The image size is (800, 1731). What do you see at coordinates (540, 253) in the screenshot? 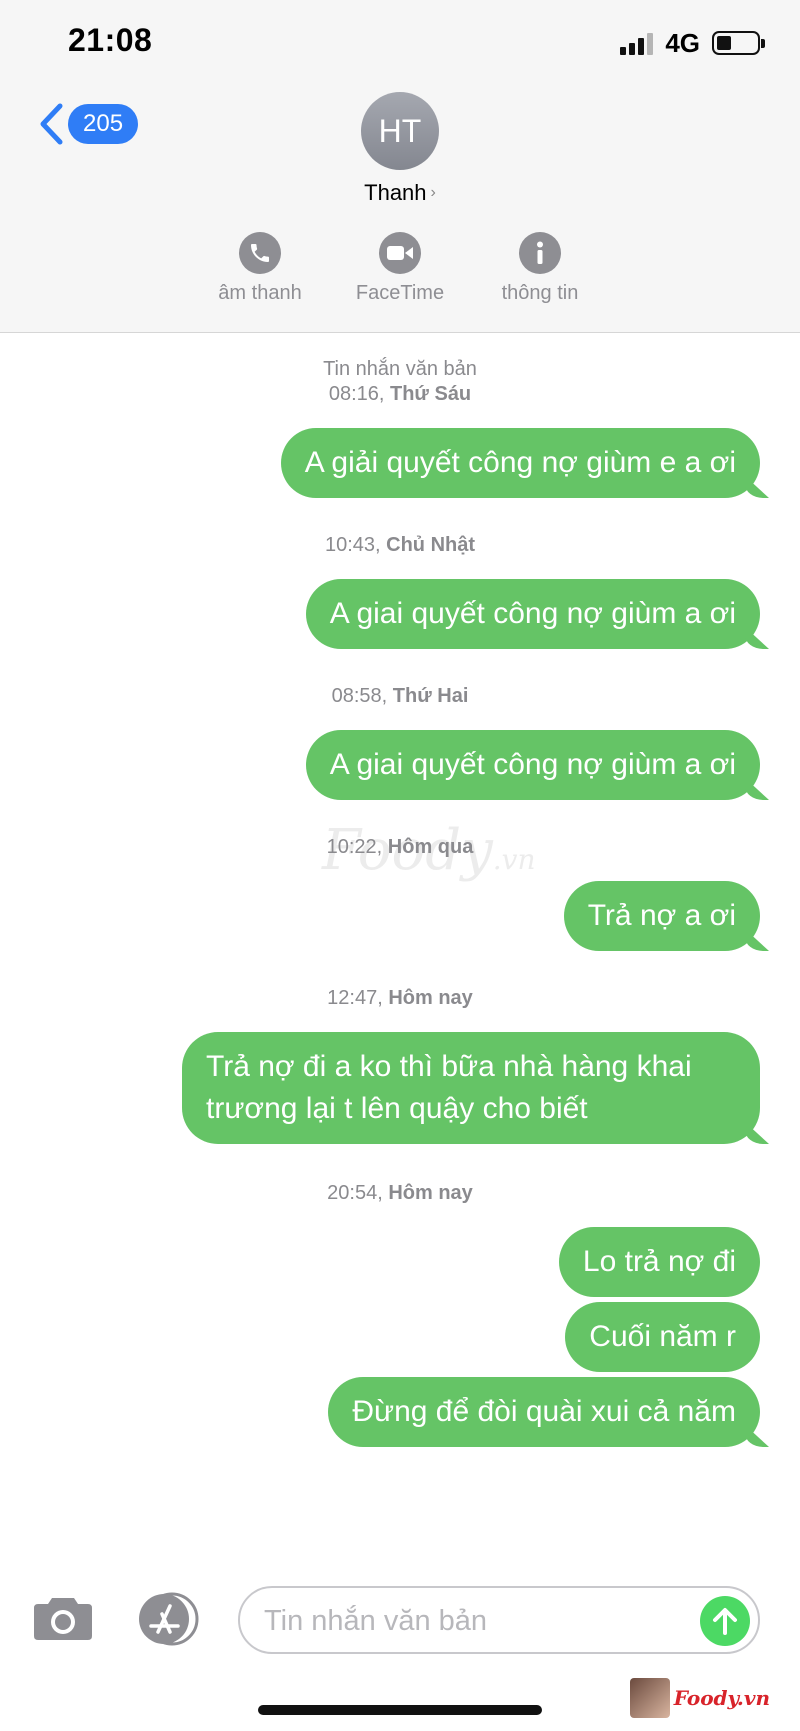
I see `info-icon` at bounding box center [540, 253].